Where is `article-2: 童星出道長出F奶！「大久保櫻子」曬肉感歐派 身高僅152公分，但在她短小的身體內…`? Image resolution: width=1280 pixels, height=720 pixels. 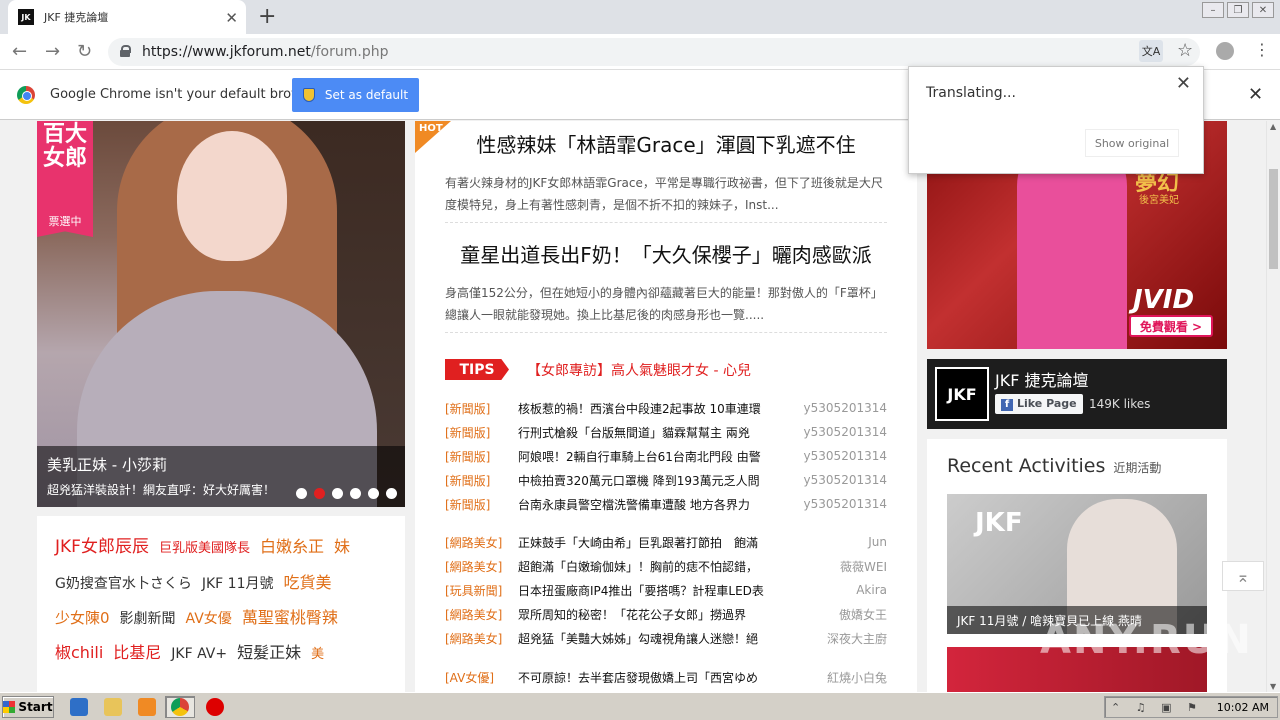 article-2: 童星出道長出F奶！「大久保櫻子」曬肉感歐派 身高僅152公分，但在她短小的身體內… is located at coordinates (666, 282).